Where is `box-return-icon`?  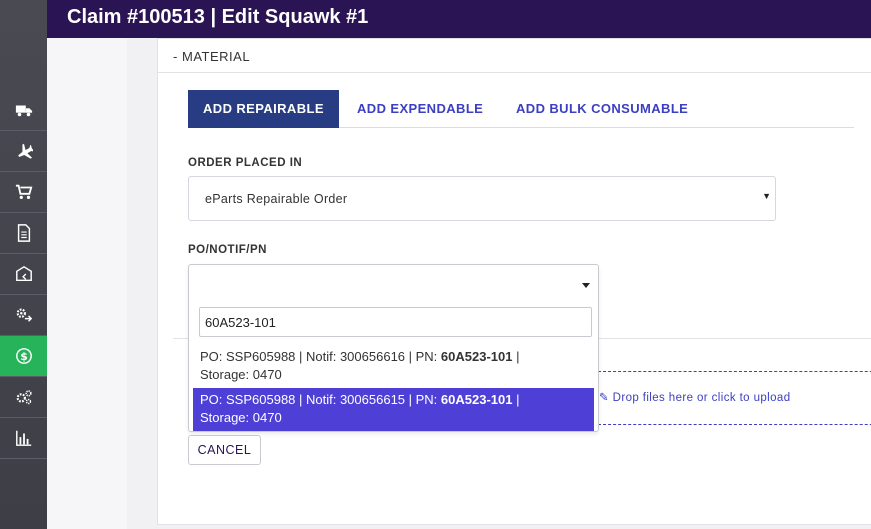 box-return-icon is located at coordinates (23, 273).